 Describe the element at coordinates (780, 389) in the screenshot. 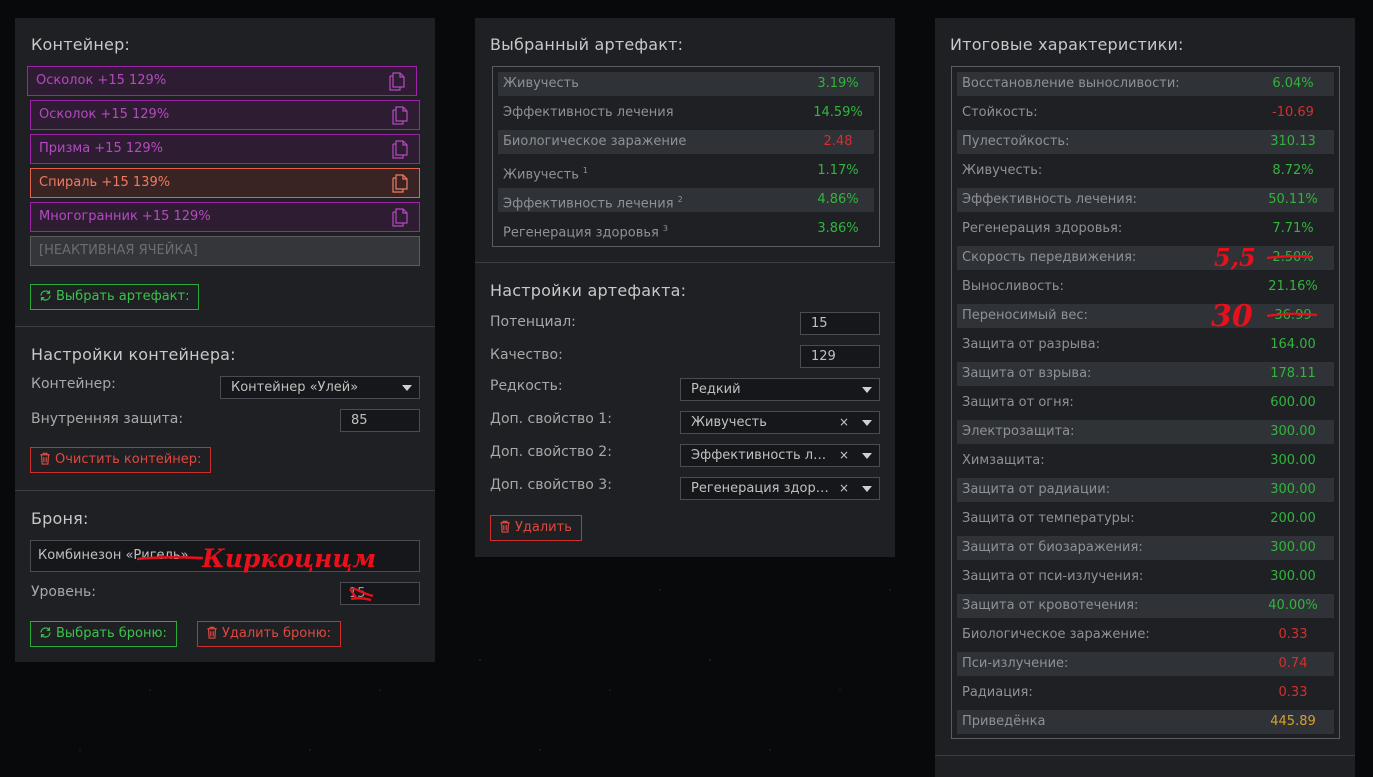

I see `rarity-select: Редкий` at that location.